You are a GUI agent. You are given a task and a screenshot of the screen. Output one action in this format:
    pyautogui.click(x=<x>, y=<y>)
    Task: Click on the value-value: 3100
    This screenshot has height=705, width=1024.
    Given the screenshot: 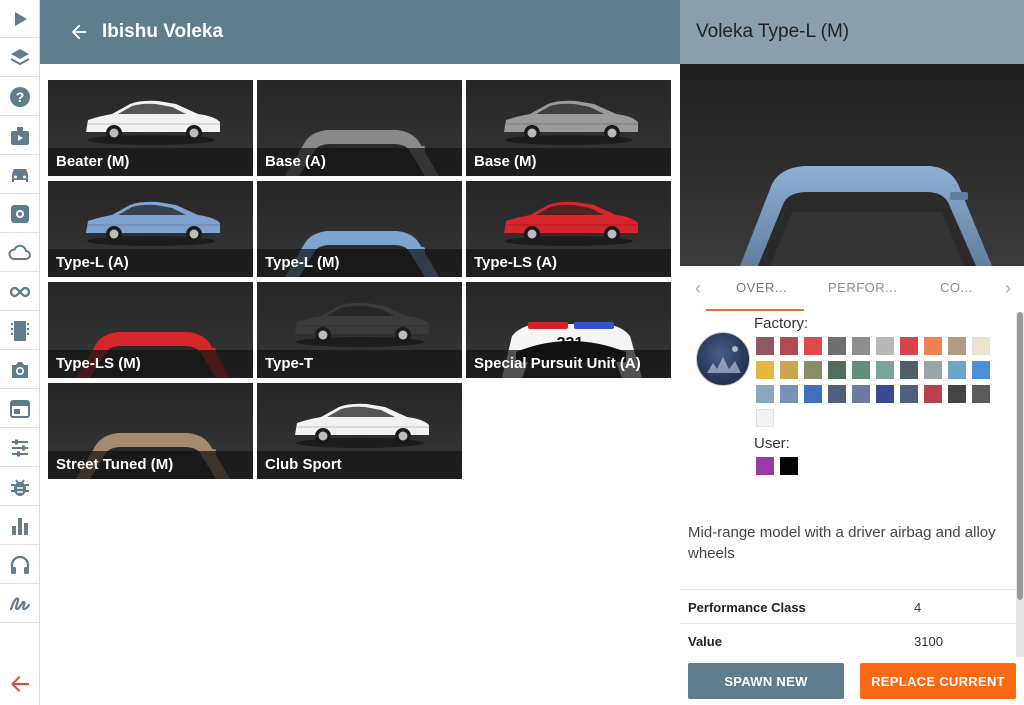 What is the action you would take?
    pyautogui.click(x=928, y=641)
    